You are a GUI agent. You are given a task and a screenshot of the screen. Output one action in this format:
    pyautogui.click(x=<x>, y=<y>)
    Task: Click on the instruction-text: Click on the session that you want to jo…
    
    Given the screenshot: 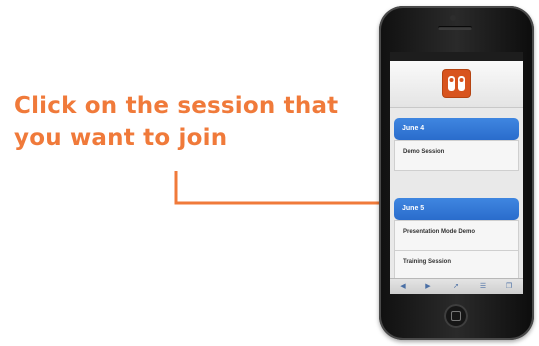 What is the action you would take?
    pyautogui.click(x=179, y=122)
    